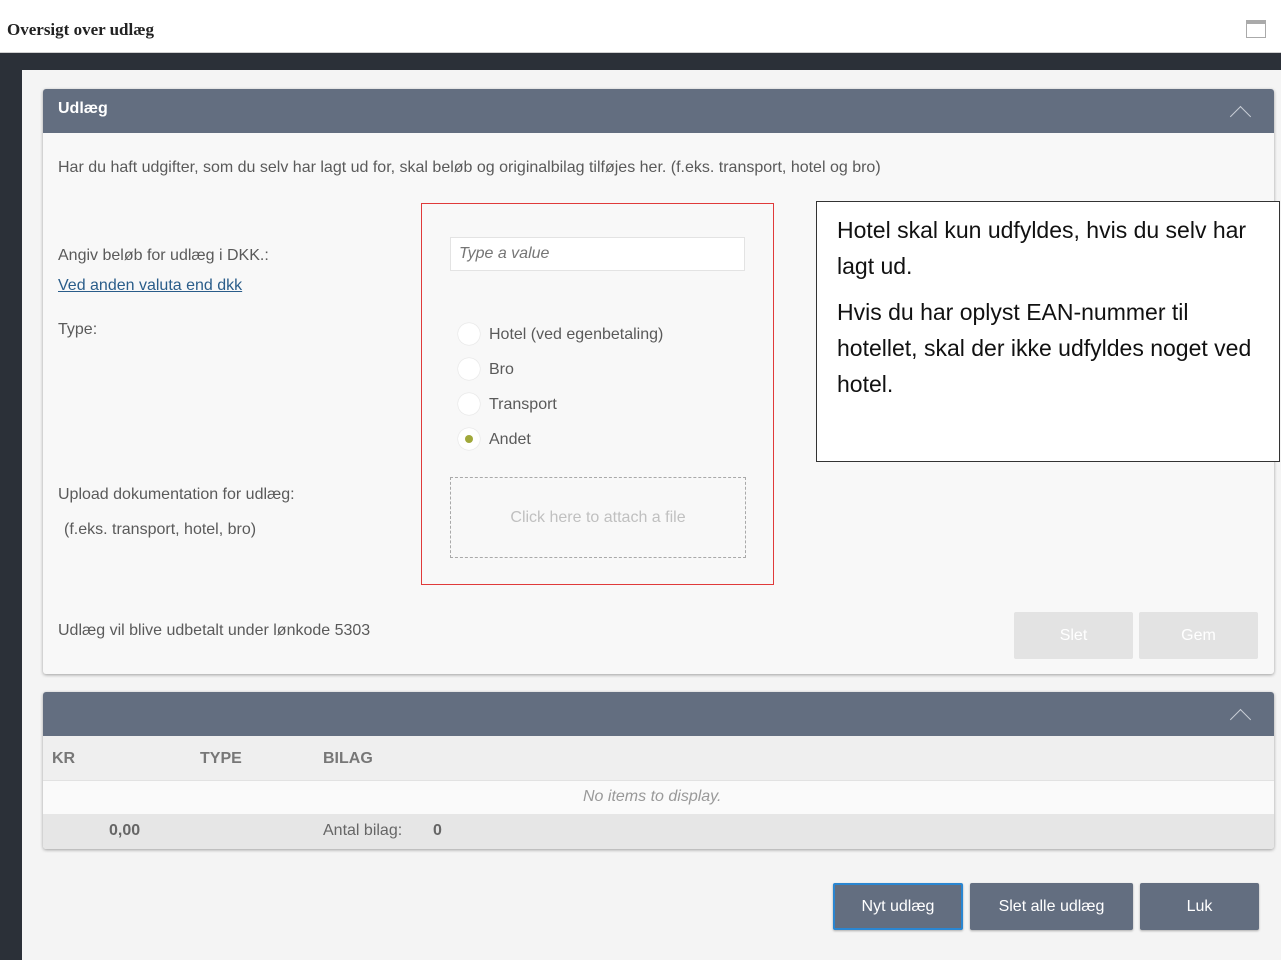  Describe the element at coordinates (125, 830) in the screenshot. I see `total-amount: 0,00` at that location.